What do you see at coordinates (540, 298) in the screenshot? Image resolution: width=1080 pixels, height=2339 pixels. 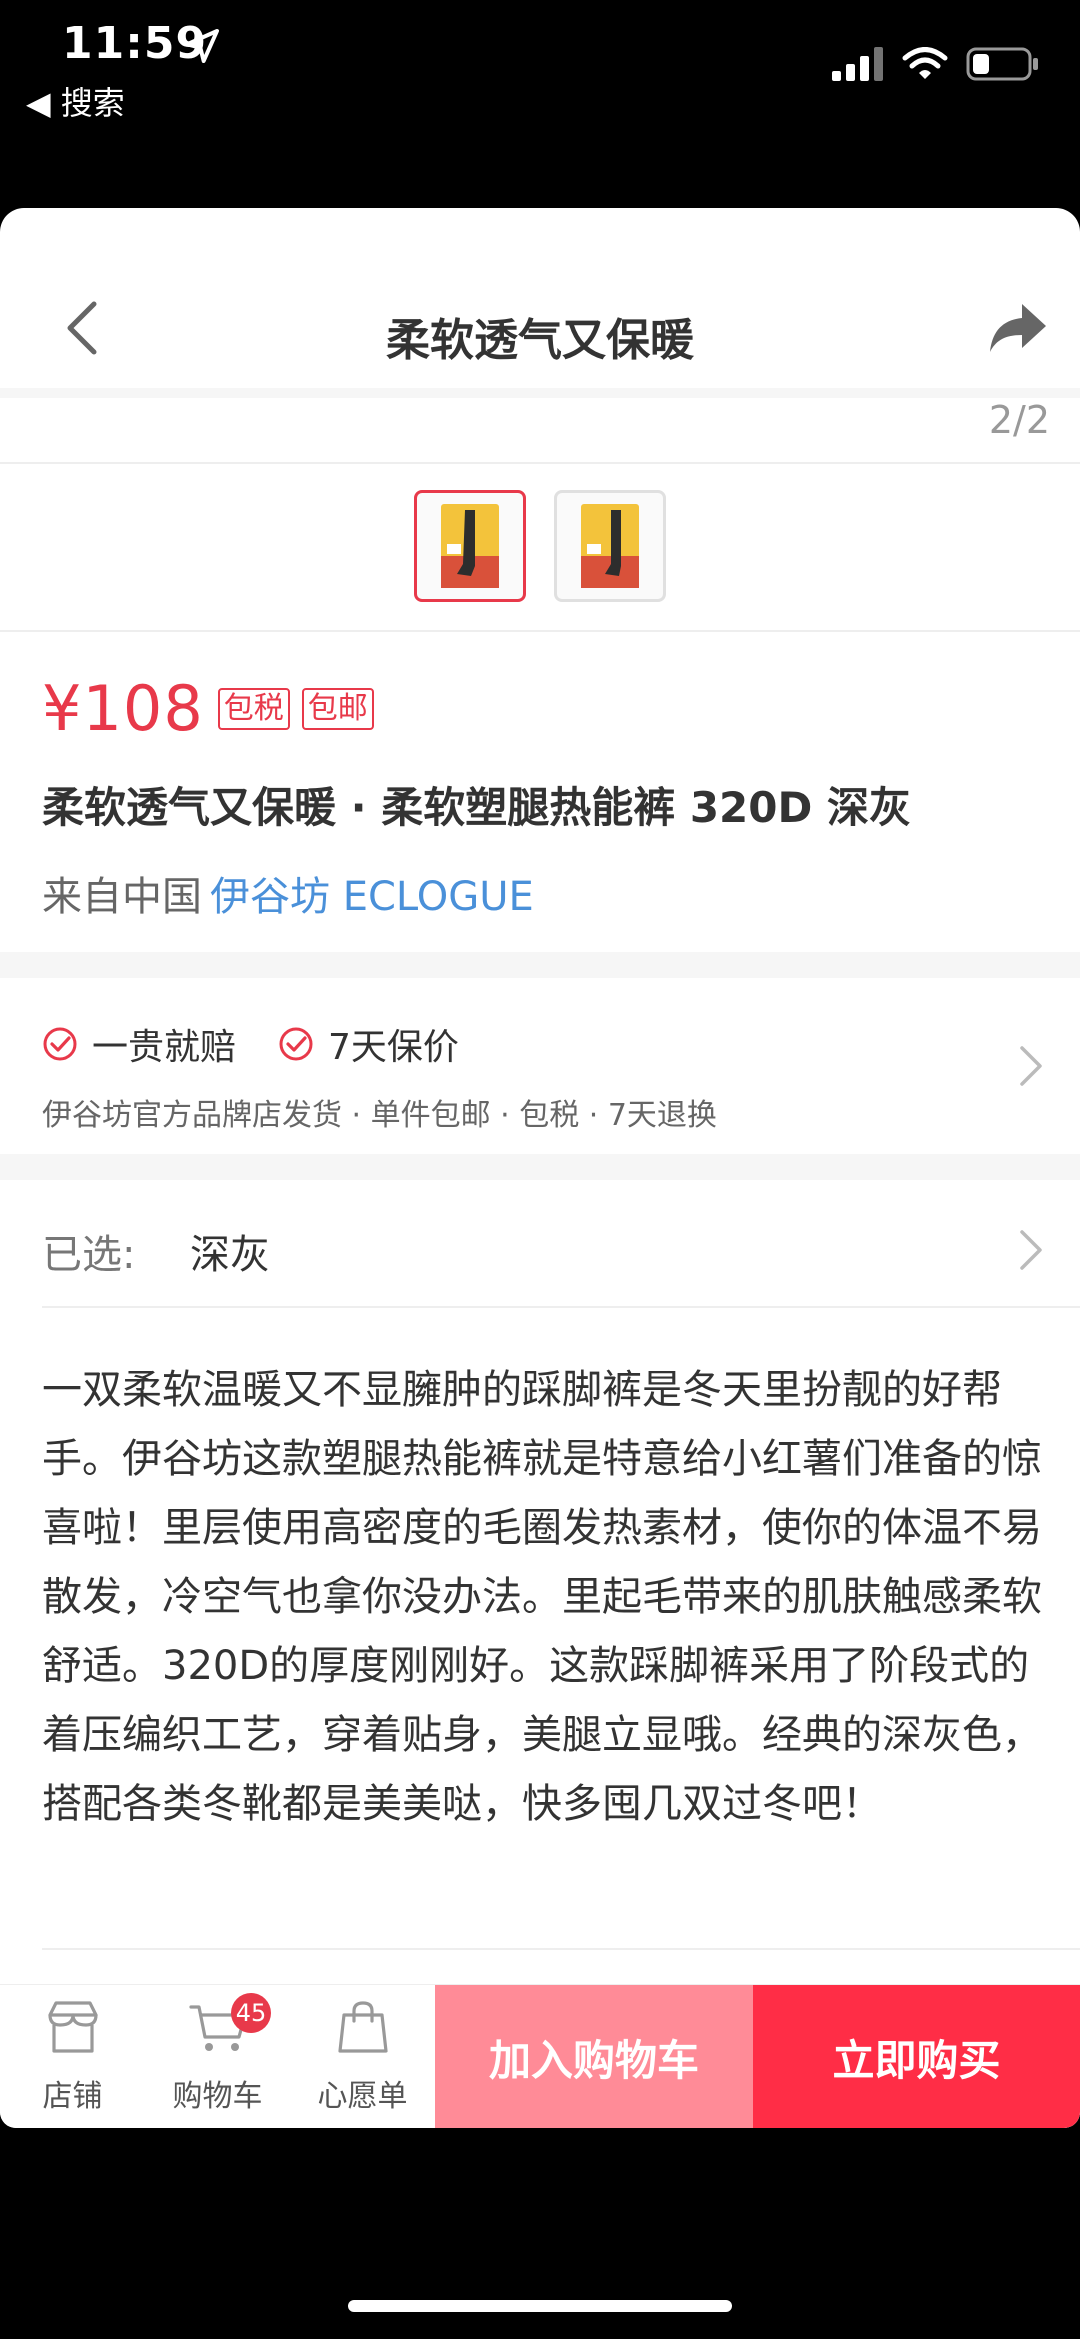 I see `nav-bar: 柔软透气又保暖` at bounding box center [540, 298].